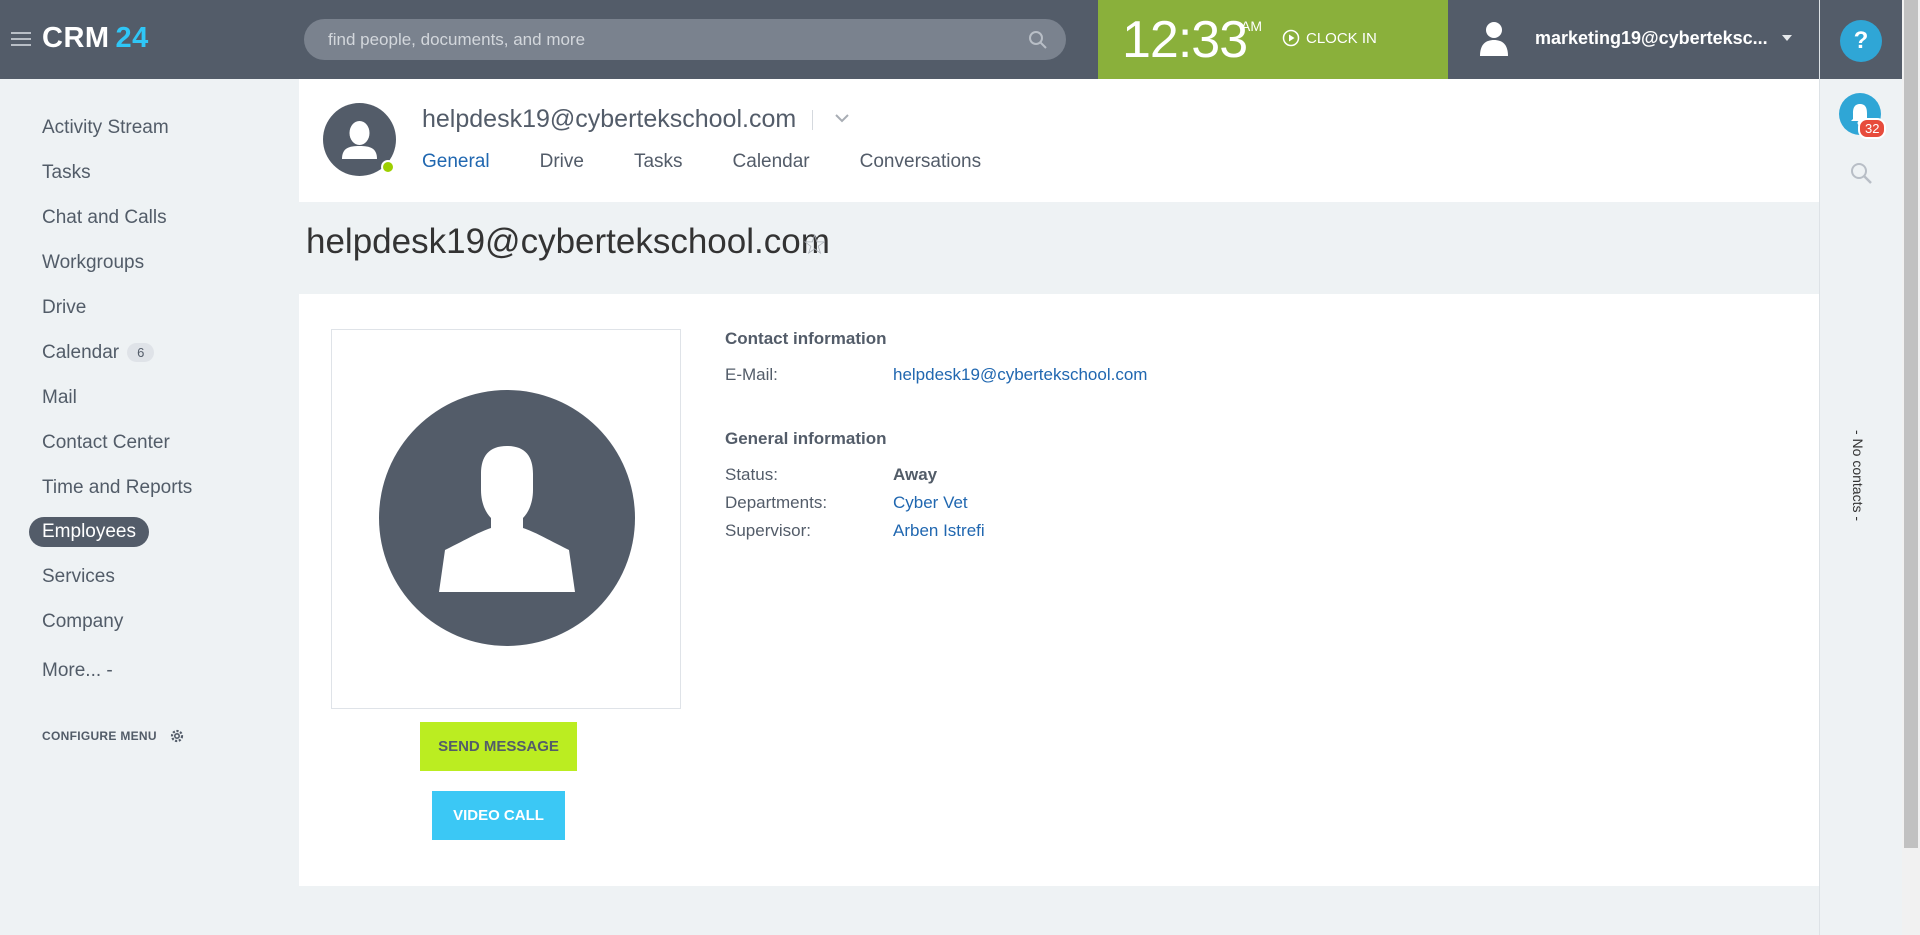  Describe the element at coordinates (176, 736) in the screenshot. I see `gear-icon` at that location.